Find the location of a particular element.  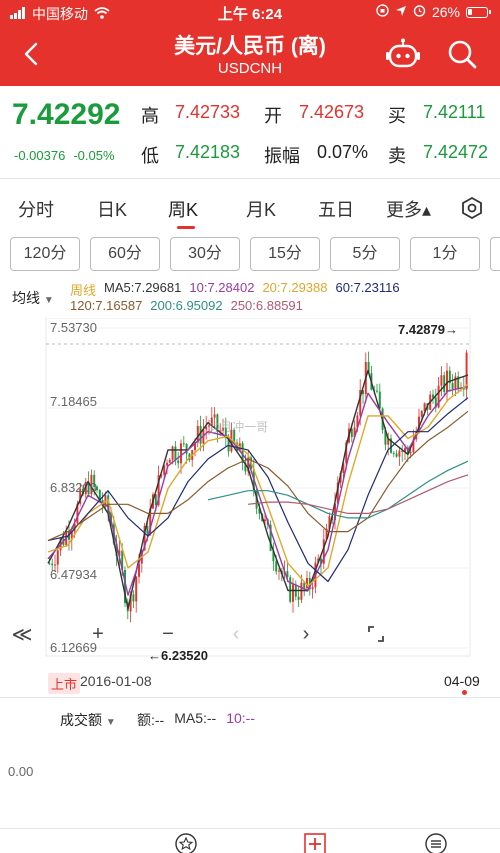

scroll-right-button: › is located at coordinates (306, 634).